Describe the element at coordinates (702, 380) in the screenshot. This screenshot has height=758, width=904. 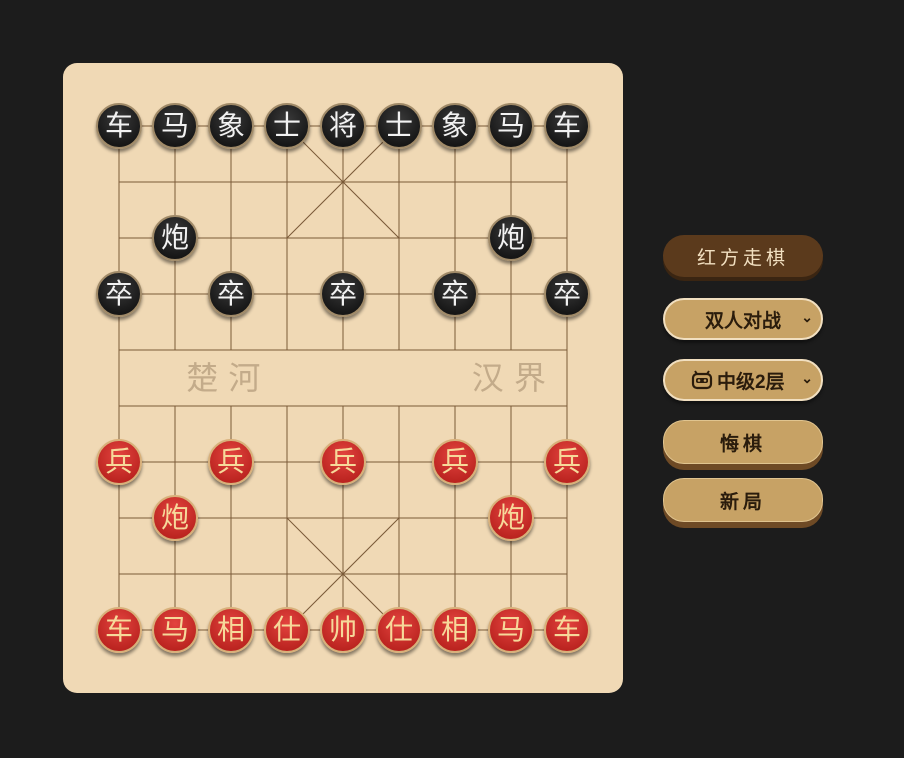
I see `robot-icon` at that location.